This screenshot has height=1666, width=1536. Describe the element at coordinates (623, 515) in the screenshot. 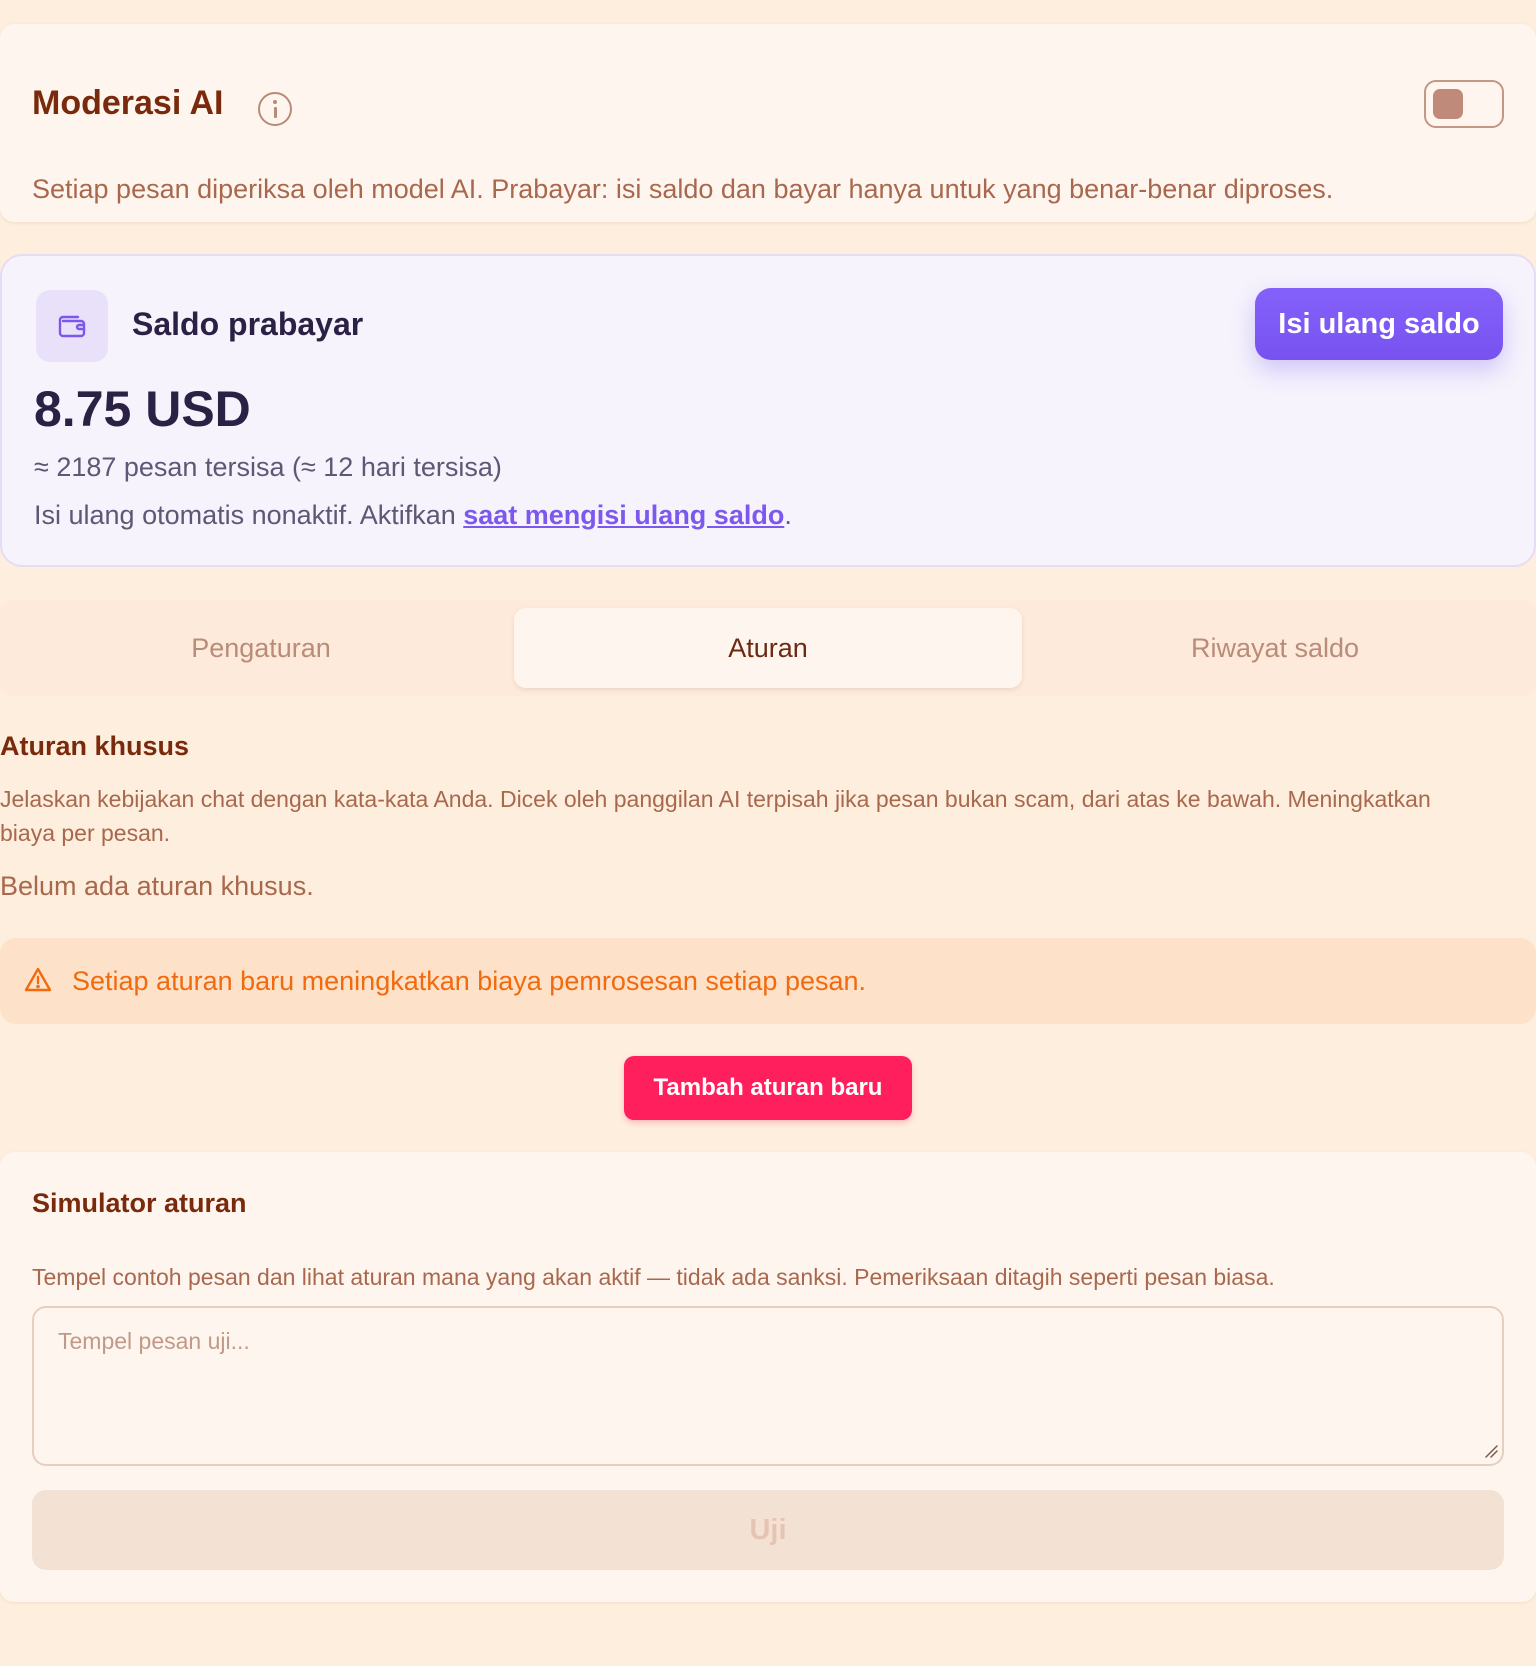

I see `auto-topup-link: saat mengisi ulang saldo` at that location.